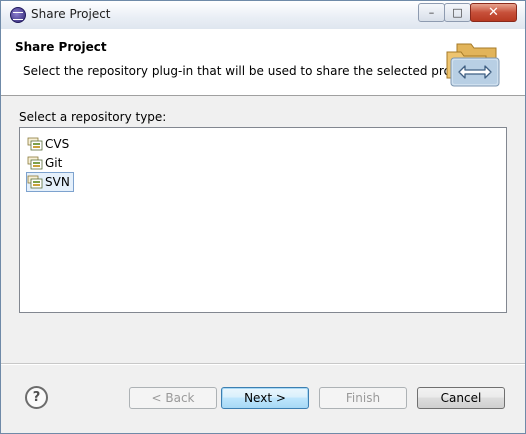 The image size is (526, 434). What do you see at coordinates (54, 163) in the screenshot?
I see `repository-label: Git` at bounding box center [54, 163].